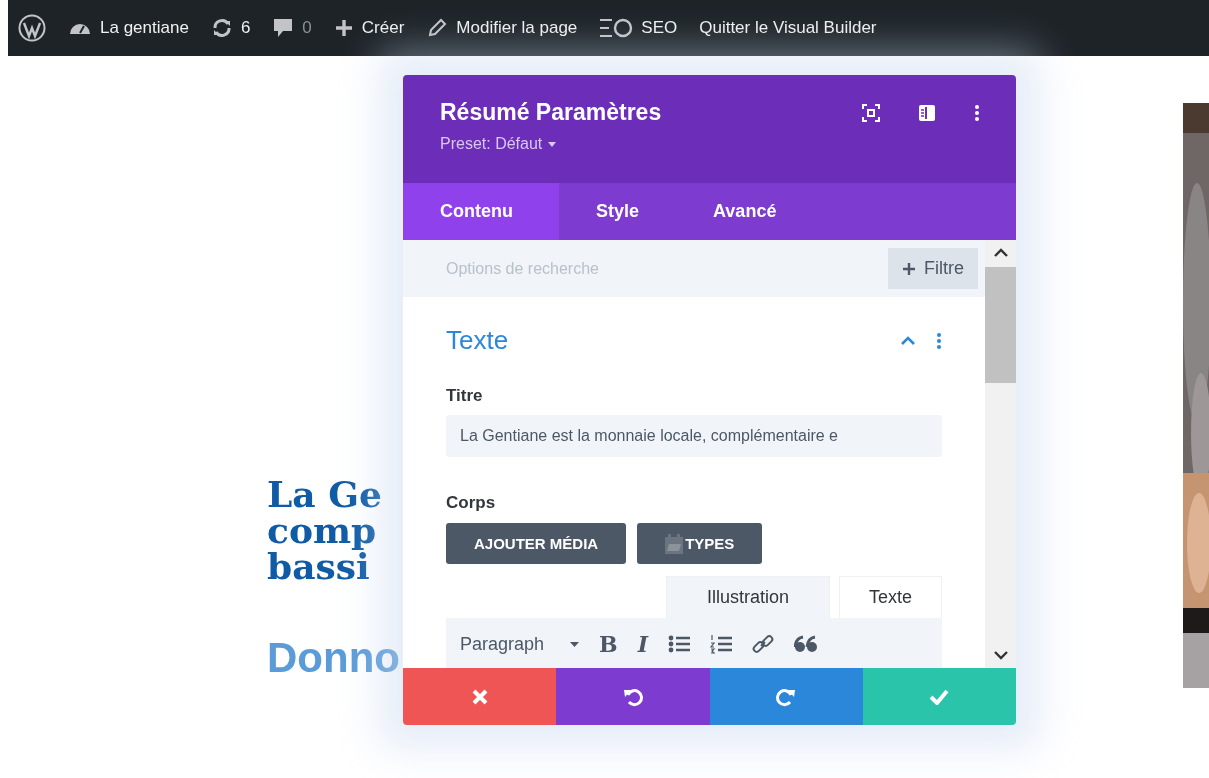 Image resolution: width=1209 pixels, height=778 pixels. I want to click on field-label: Corps, so click(471, 503).